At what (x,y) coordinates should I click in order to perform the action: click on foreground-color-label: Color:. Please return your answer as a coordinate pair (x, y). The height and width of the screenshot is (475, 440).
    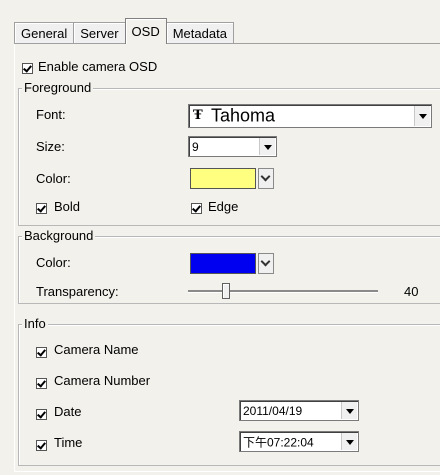
    Looking at the image, I should click on (53, 178).